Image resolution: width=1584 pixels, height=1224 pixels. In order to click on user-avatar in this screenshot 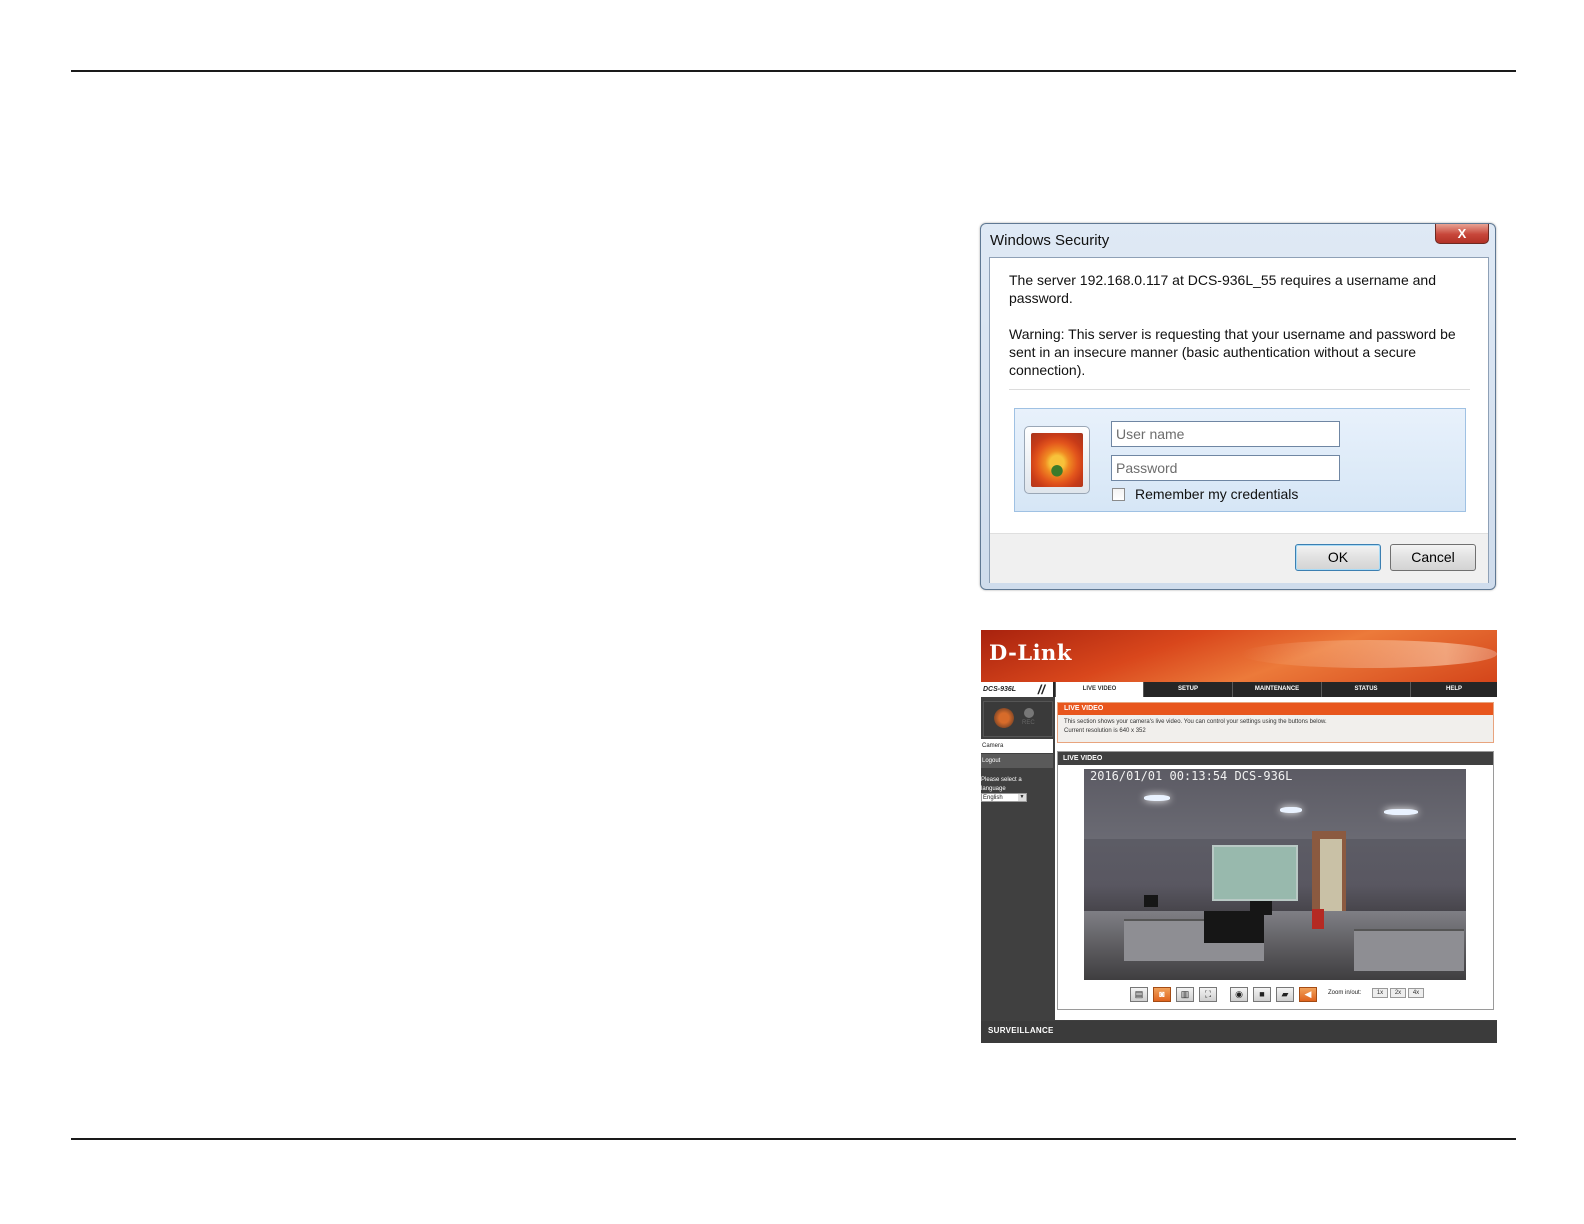, I will do `click(1057, 460)`.